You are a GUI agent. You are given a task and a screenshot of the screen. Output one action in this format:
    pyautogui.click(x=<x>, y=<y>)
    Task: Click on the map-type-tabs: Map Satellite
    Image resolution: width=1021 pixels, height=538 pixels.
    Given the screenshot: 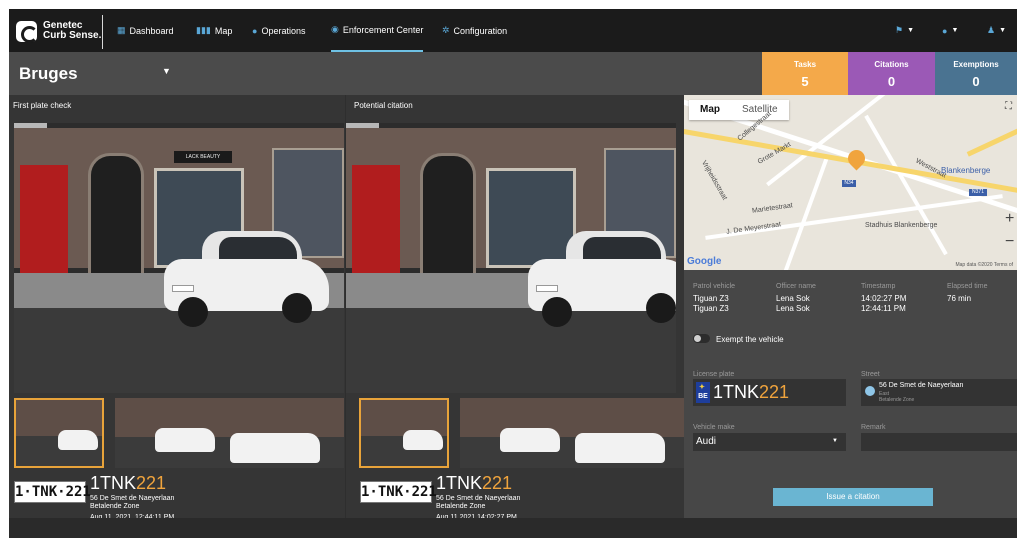 What is the action you would take?
    pyautogui.click(x=739, y=110)
    